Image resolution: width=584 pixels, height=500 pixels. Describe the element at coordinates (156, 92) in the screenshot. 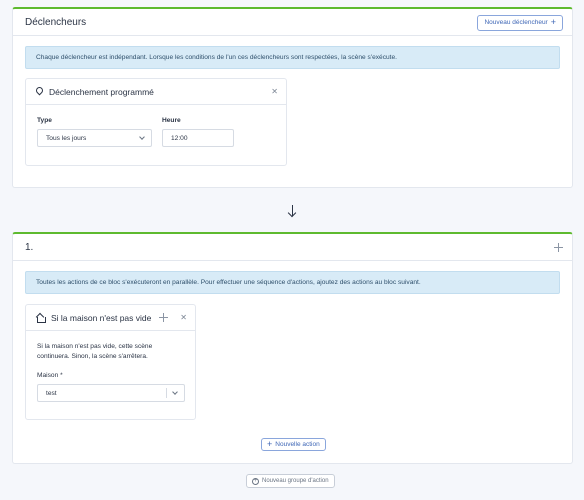

I see `scheduled-trigger-header: Déclenchement programmé ✕` at that location.